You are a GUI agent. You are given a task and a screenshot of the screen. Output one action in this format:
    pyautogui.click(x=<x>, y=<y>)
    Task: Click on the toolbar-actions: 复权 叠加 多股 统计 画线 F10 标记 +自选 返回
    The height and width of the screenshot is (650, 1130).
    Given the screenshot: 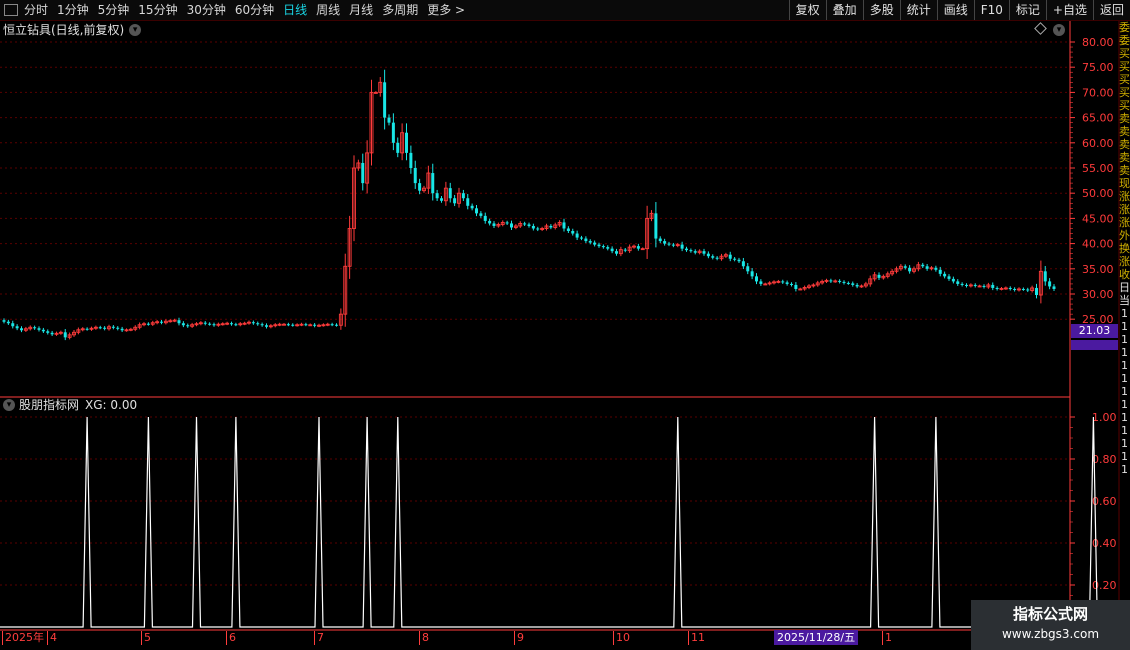 What is the action you would take?
    pyautogui.click(x=959, y=10)
    